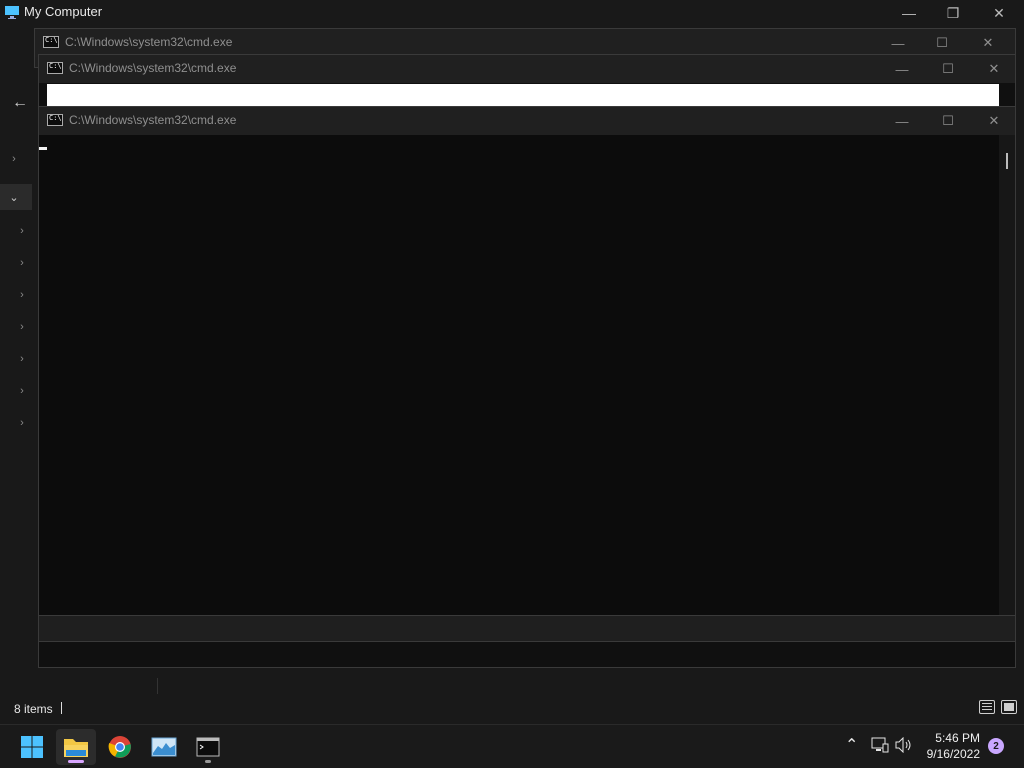 Image resolution: width=1024 pixels, height=768 pixels. Describe the element at coordinates (904, 745) in the screenshot. I see `volume-icon` at that location.